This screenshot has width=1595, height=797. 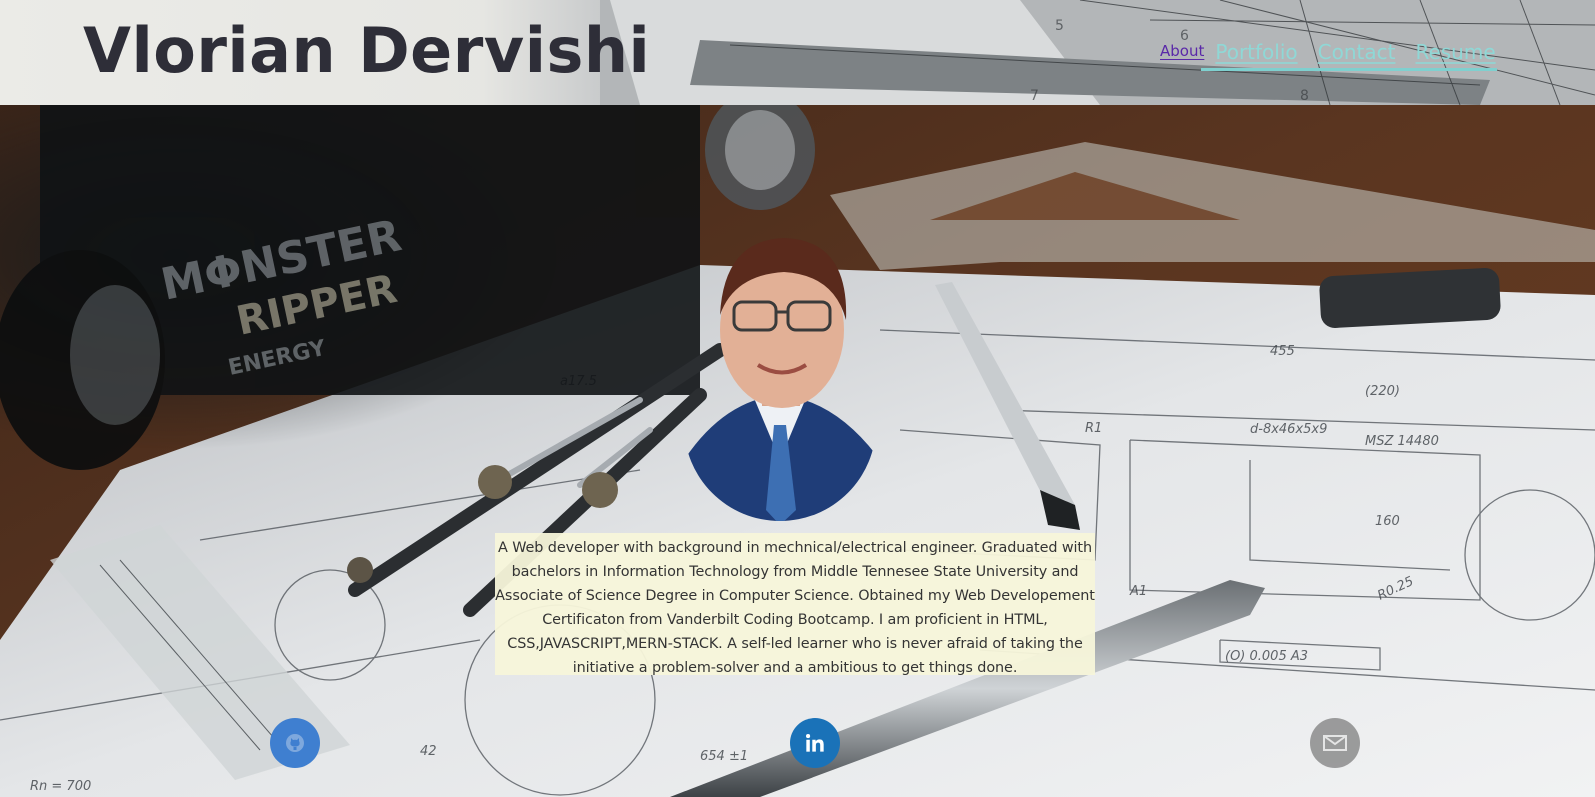 I want to click on svg-text: 42, so click(x=428, y=751).